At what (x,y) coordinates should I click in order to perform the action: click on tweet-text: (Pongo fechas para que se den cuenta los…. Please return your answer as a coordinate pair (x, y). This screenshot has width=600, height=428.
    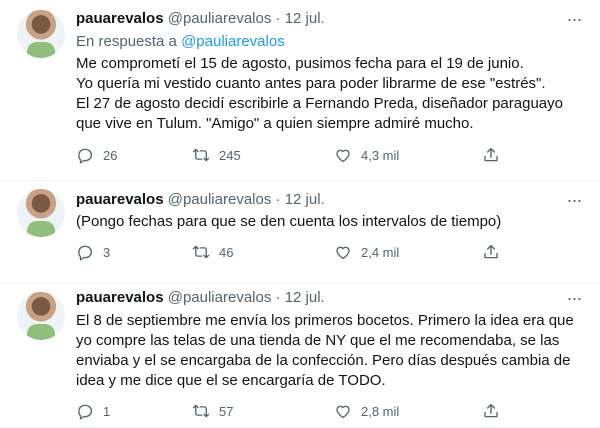
    Looking at the image, I should click on (289, 221).